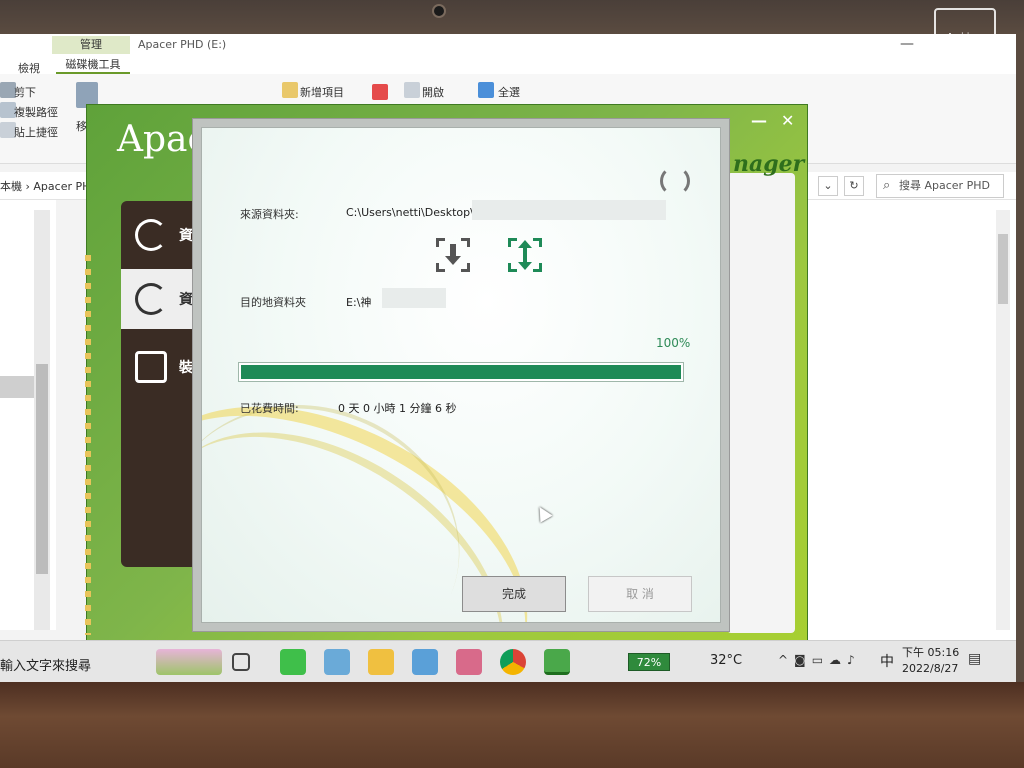 The height and width of the screenshot is (768, 1024). What do you see at coordinates (25, 92) in the screenshot?
I see `cut-button: 剪下` at bounding box center [25, 92].